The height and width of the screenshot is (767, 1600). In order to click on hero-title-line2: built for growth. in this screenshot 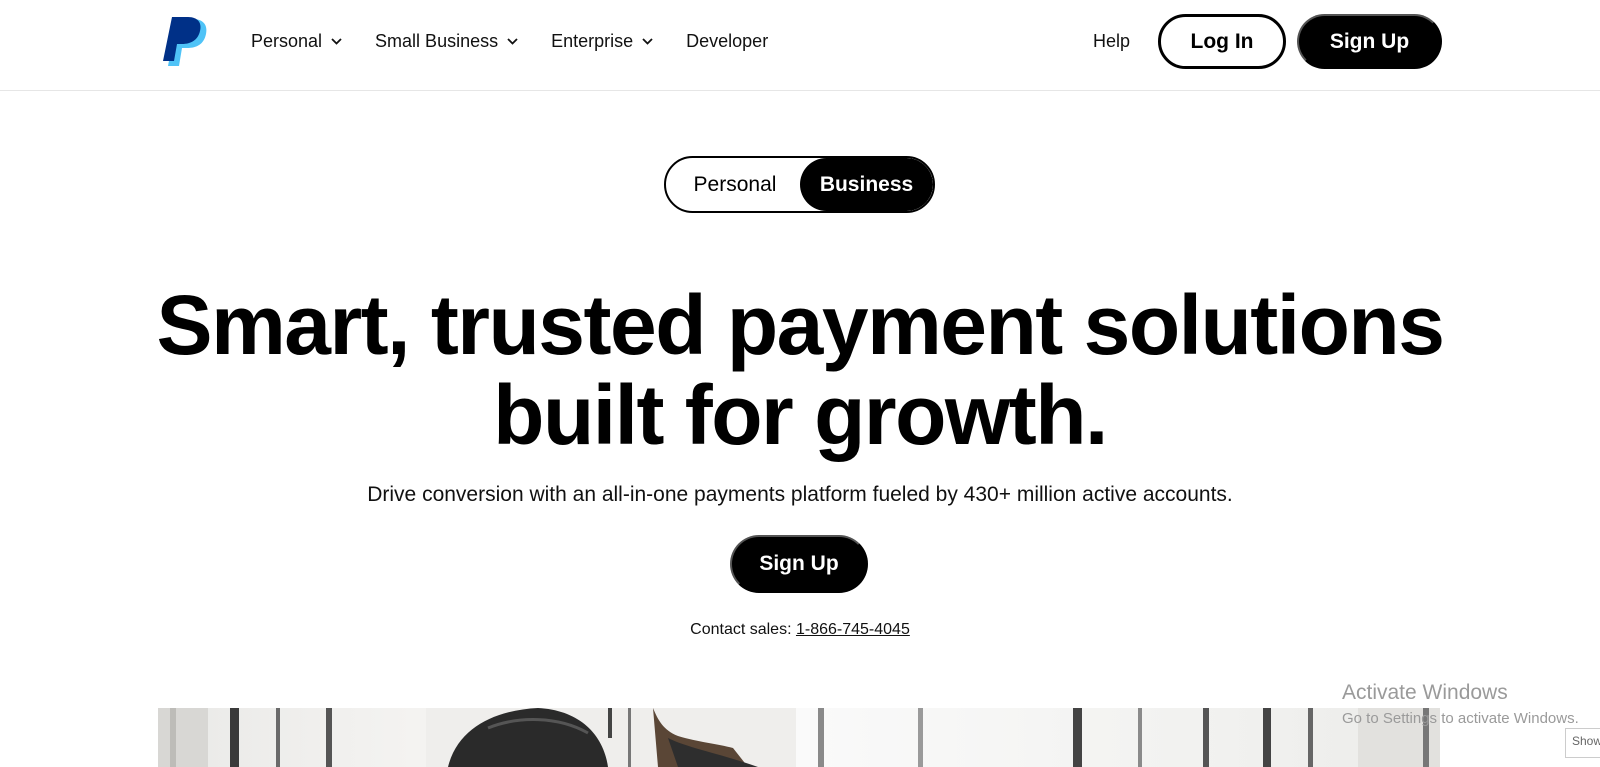, I will do `click(800, 415)`.